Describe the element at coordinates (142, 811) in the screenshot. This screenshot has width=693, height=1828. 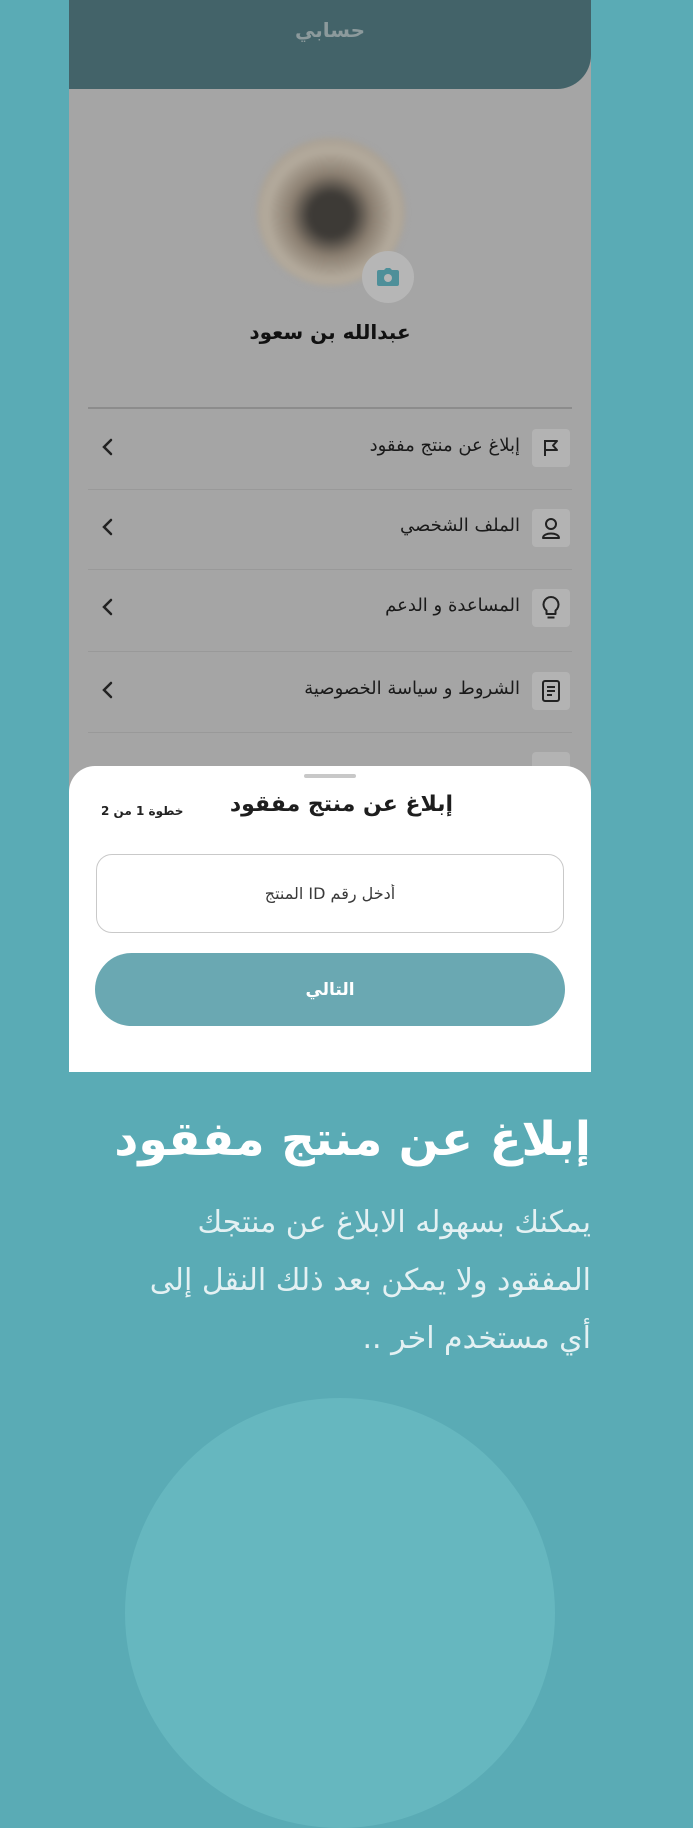
I see `step-indicator: خطوة 1 من 2` at that location.